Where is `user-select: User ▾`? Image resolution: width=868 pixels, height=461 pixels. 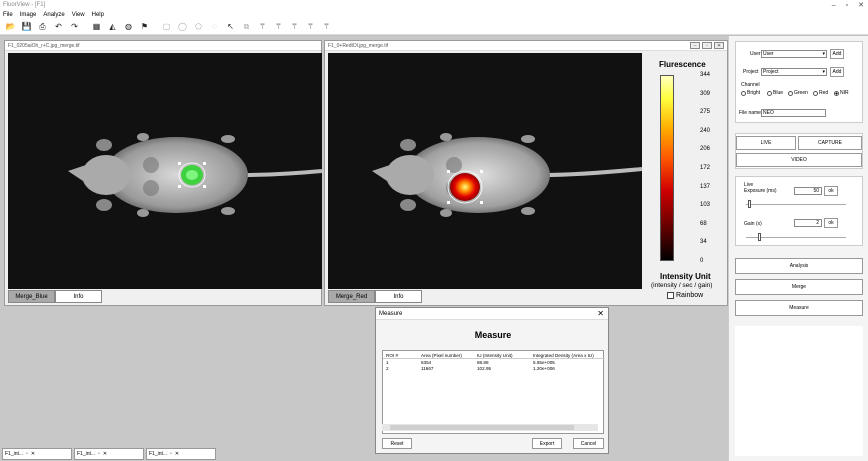
user-select: User ▾ is located at coordinates (794, 54).